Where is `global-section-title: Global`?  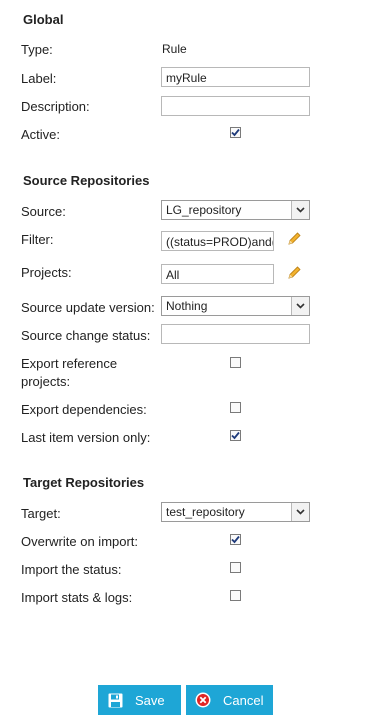
global-section-title: Global is located at coordinates (43, 19).